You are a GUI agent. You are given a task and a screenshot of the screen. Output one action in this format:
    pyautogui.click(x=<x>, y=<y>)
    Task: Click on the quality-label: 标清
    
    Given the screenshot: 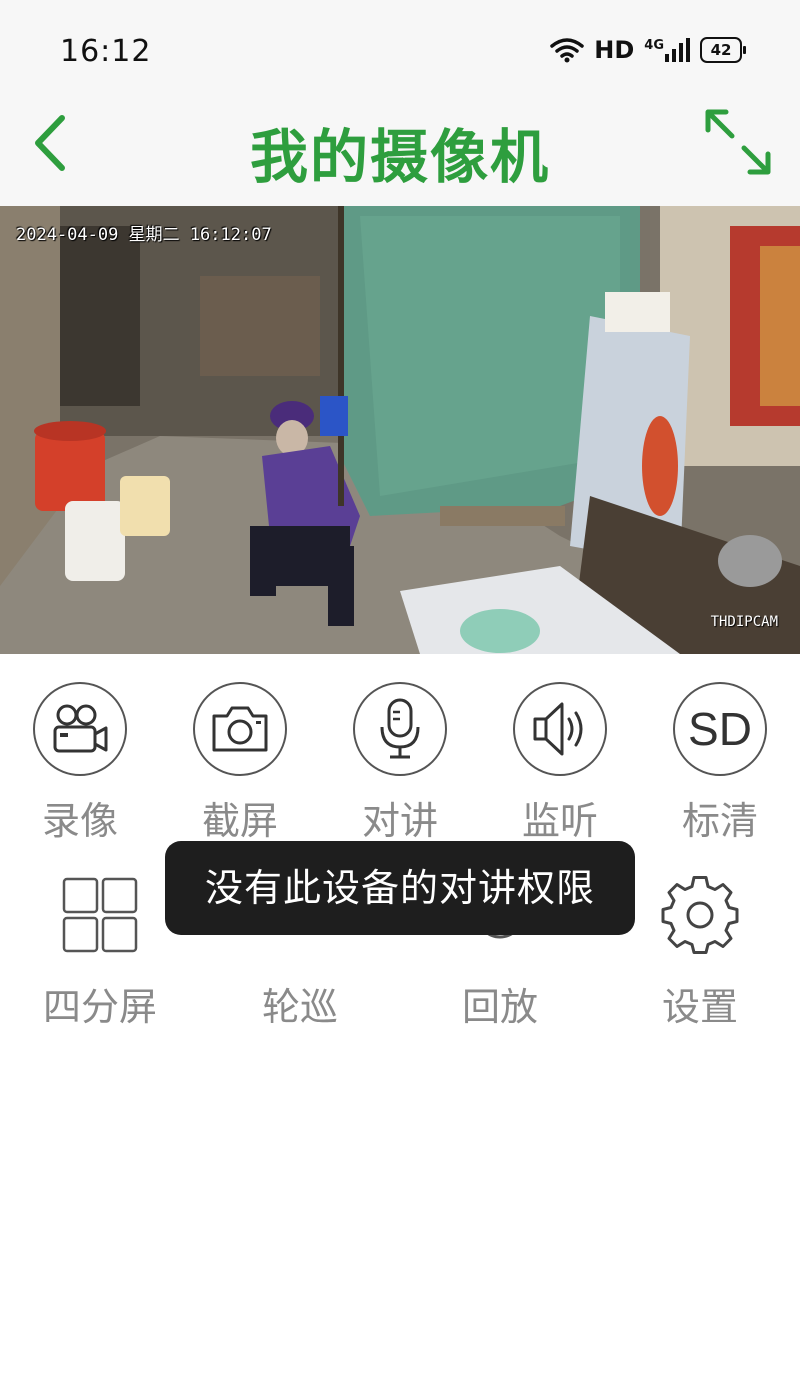 What is the action you would take?
    pyautogui.click(x=719, y=821)
    